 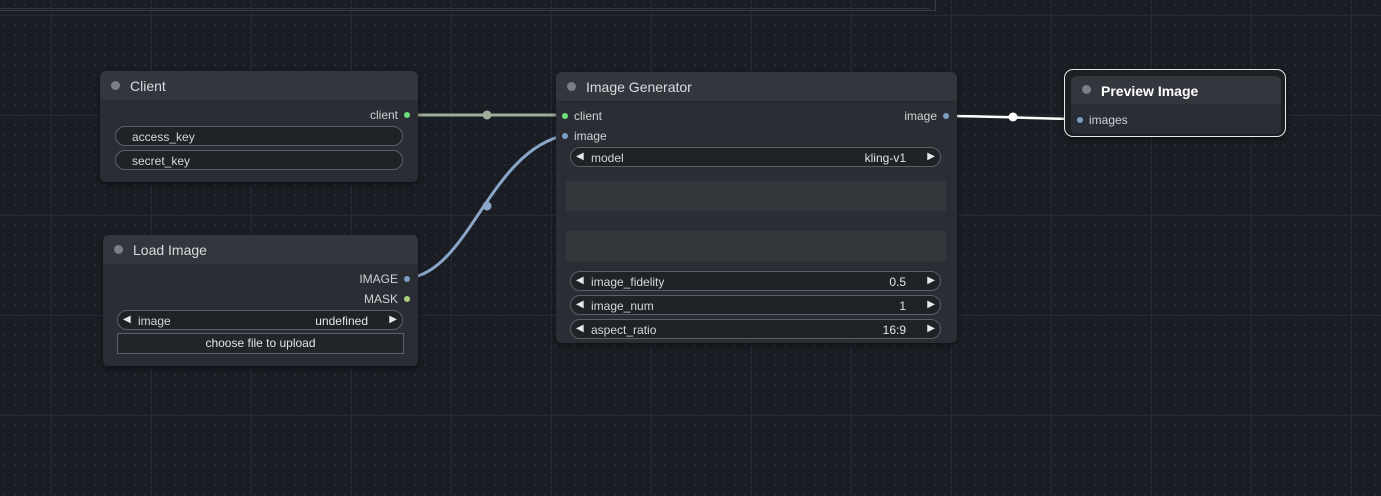 I want to click on aspect-ratio-combo: ◀ aspect_ratio 16:9 ▶, so click(x=755, y=329).